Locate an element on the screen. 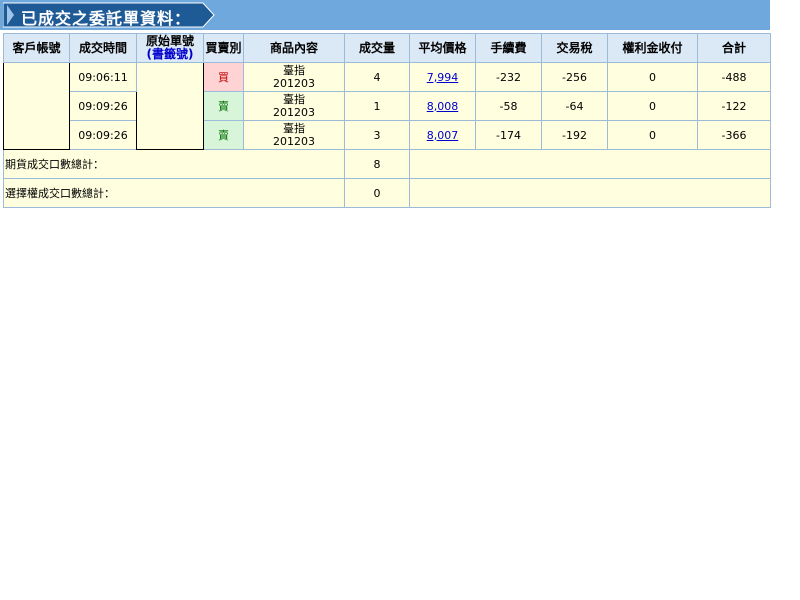  col-tax: 交易稅 is located at coordinates (574, 48).